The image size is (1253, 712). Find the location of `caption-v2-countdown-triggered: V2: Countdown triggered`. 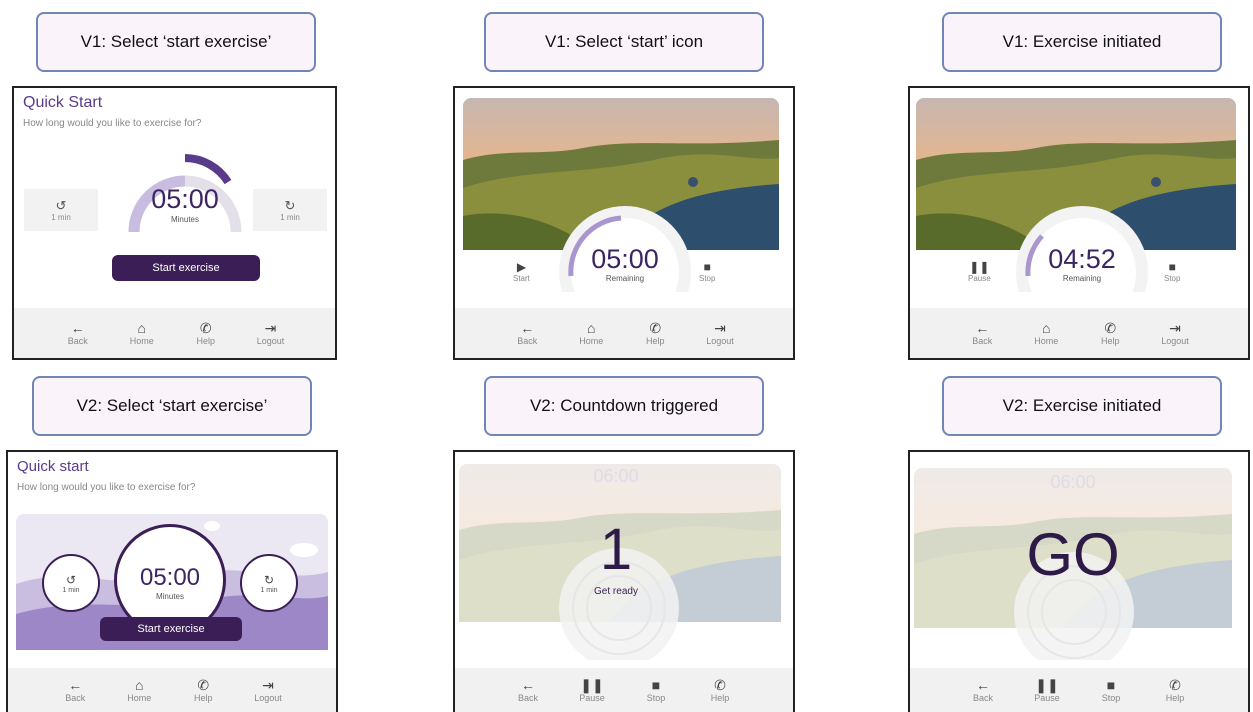

caption-v2-countdown-triggered: V2: Countdown triggered is located at coordinates (624, 406).